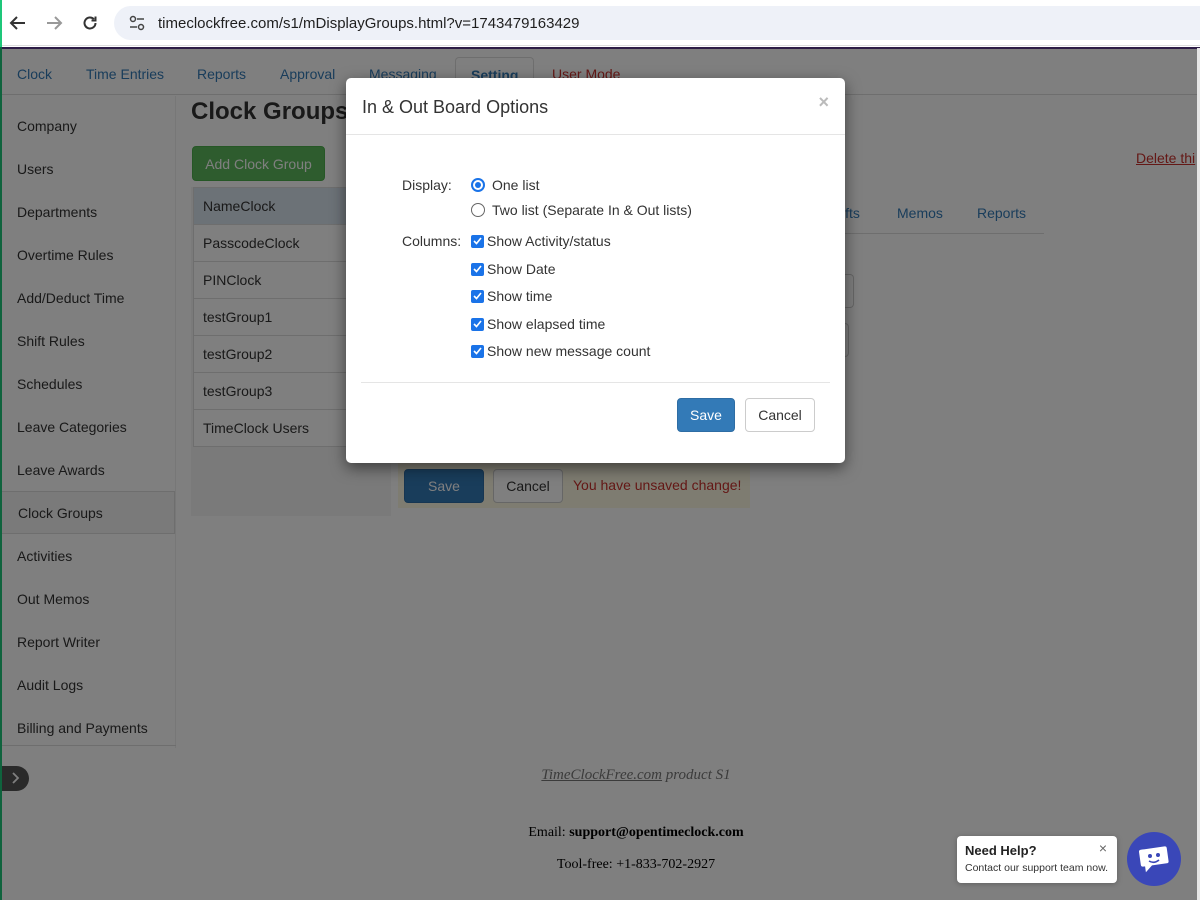 Image resolution: width=1200 pixels, height=900 pixels. I want to click on display-label: Display:, so click(427, 185).